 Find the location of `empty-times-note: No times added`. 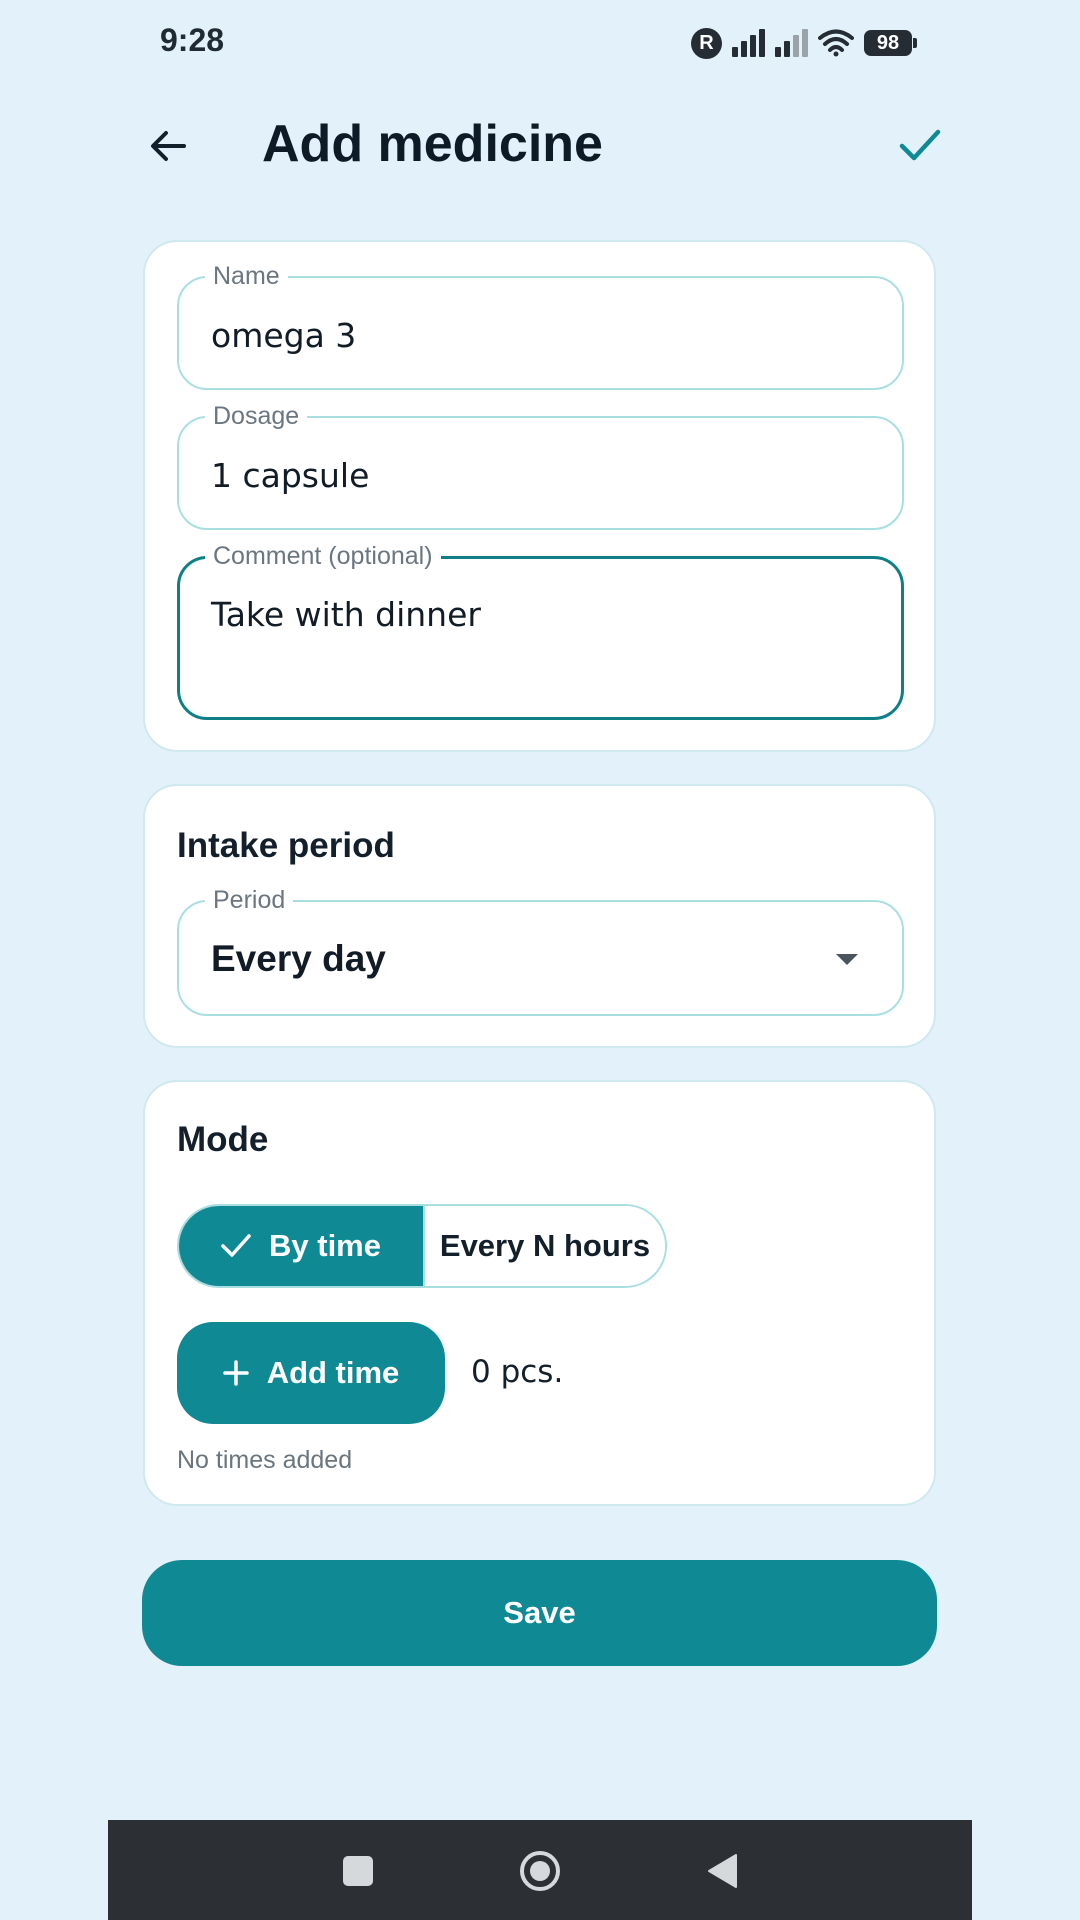

empty-times-note: No times added is located at coordinates (265, 1460).